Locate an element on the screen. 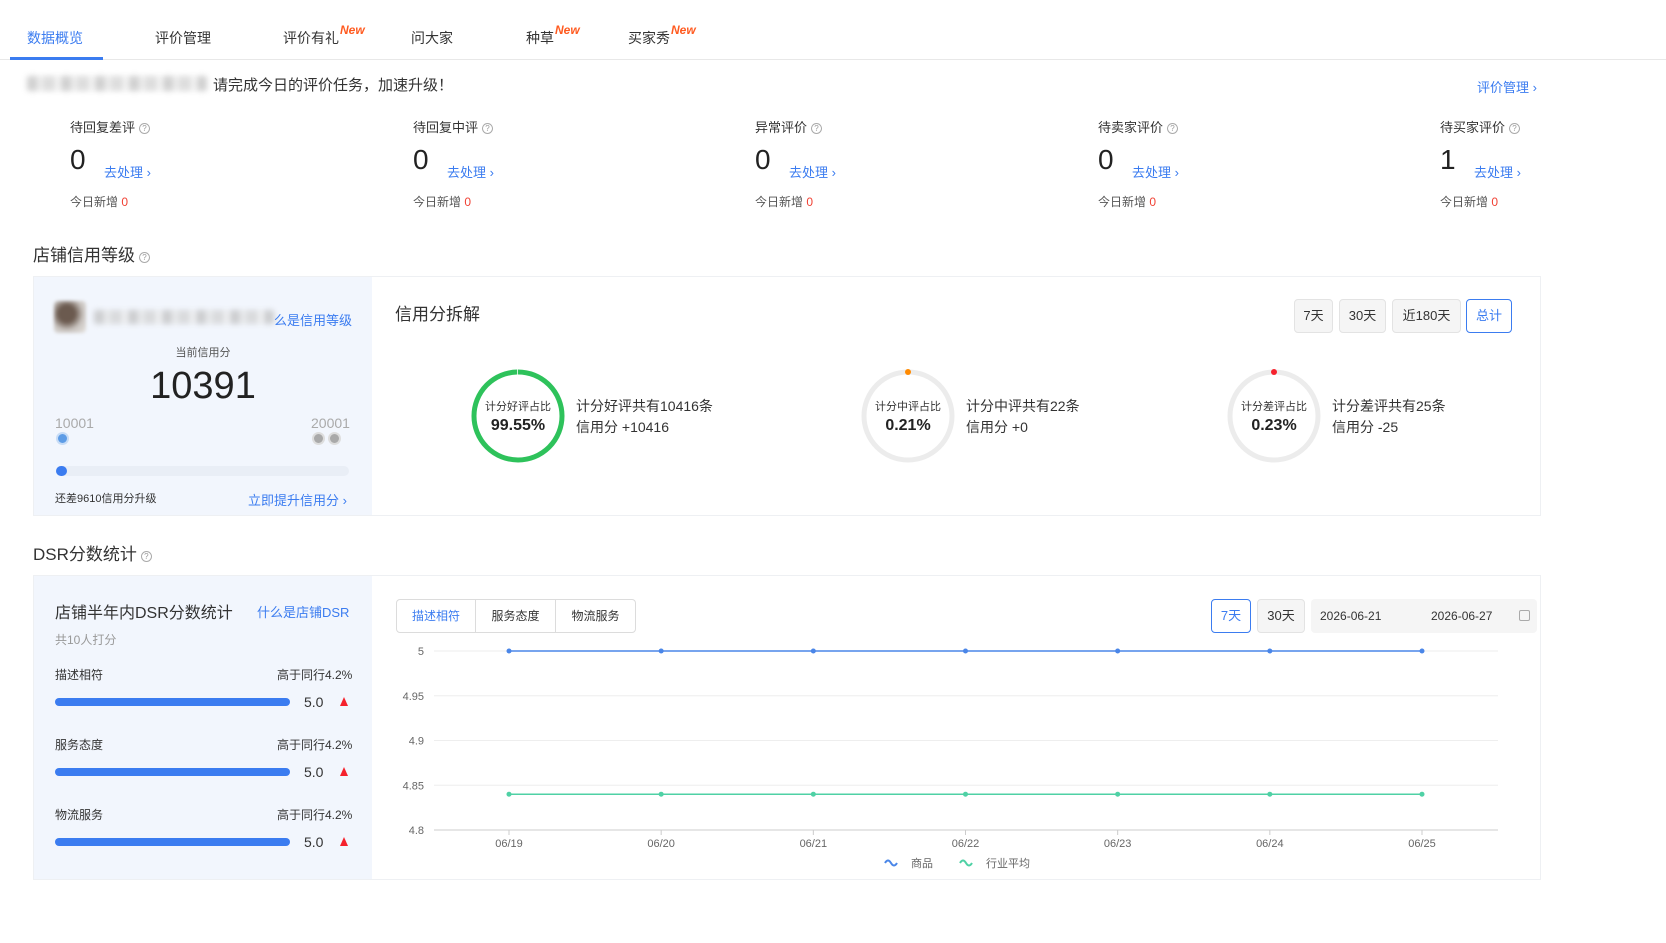 This screenshot has width=1666, height=943. ring-count-text: 计分好评共有10416条 is located at coordinates (644, 406).